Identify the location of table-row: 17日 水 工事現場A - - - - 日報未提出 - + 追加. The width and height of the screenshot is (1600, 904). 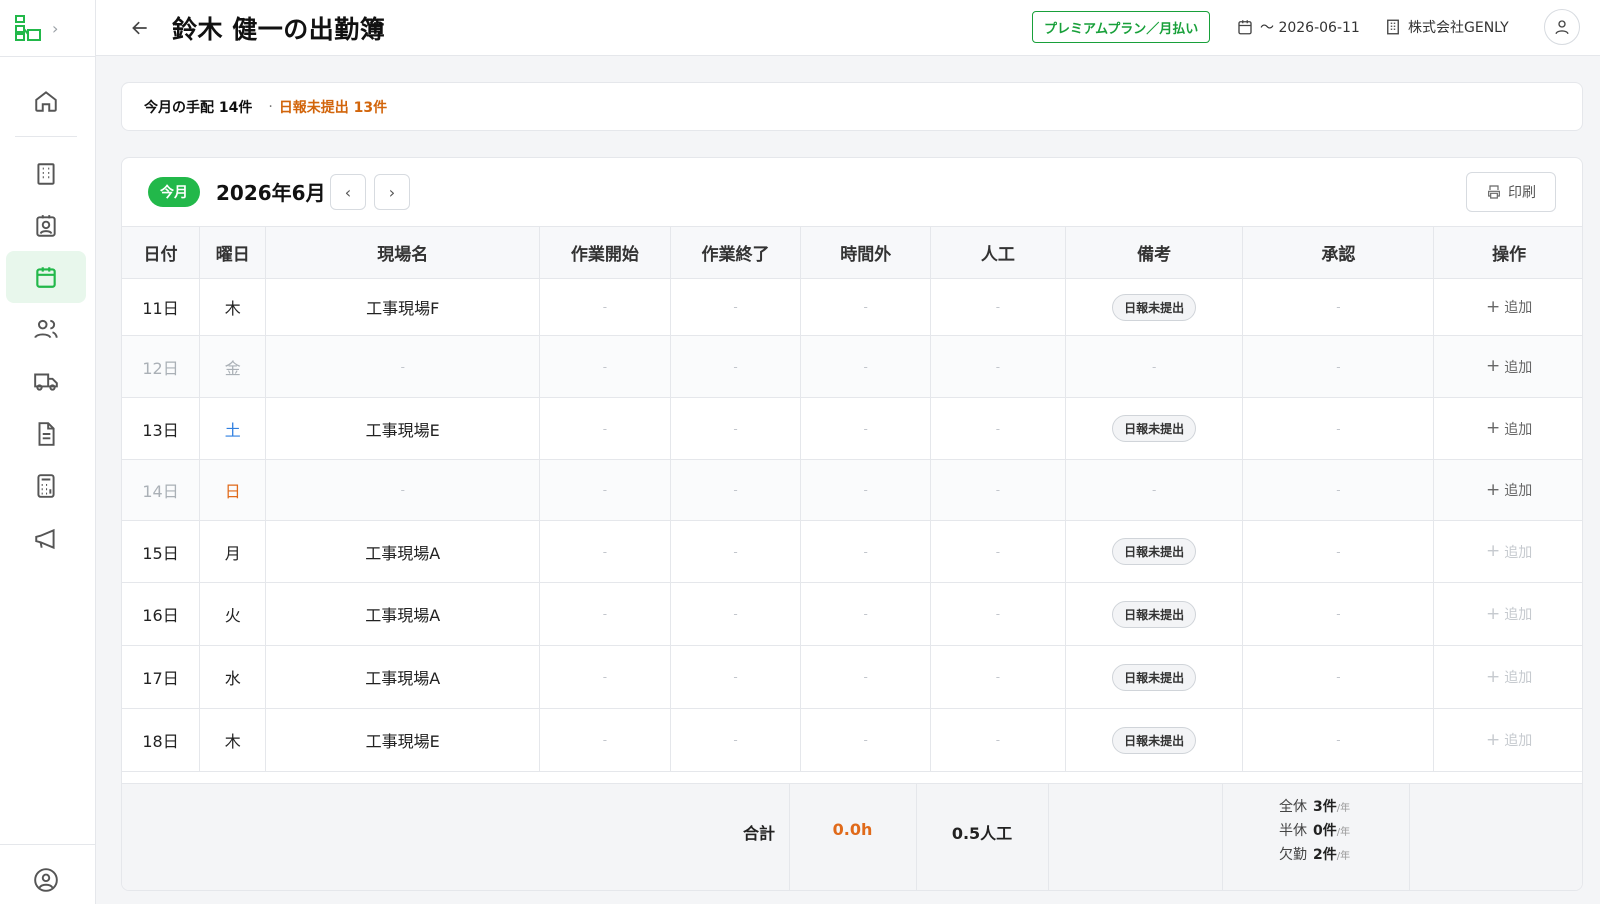
(852, 677).